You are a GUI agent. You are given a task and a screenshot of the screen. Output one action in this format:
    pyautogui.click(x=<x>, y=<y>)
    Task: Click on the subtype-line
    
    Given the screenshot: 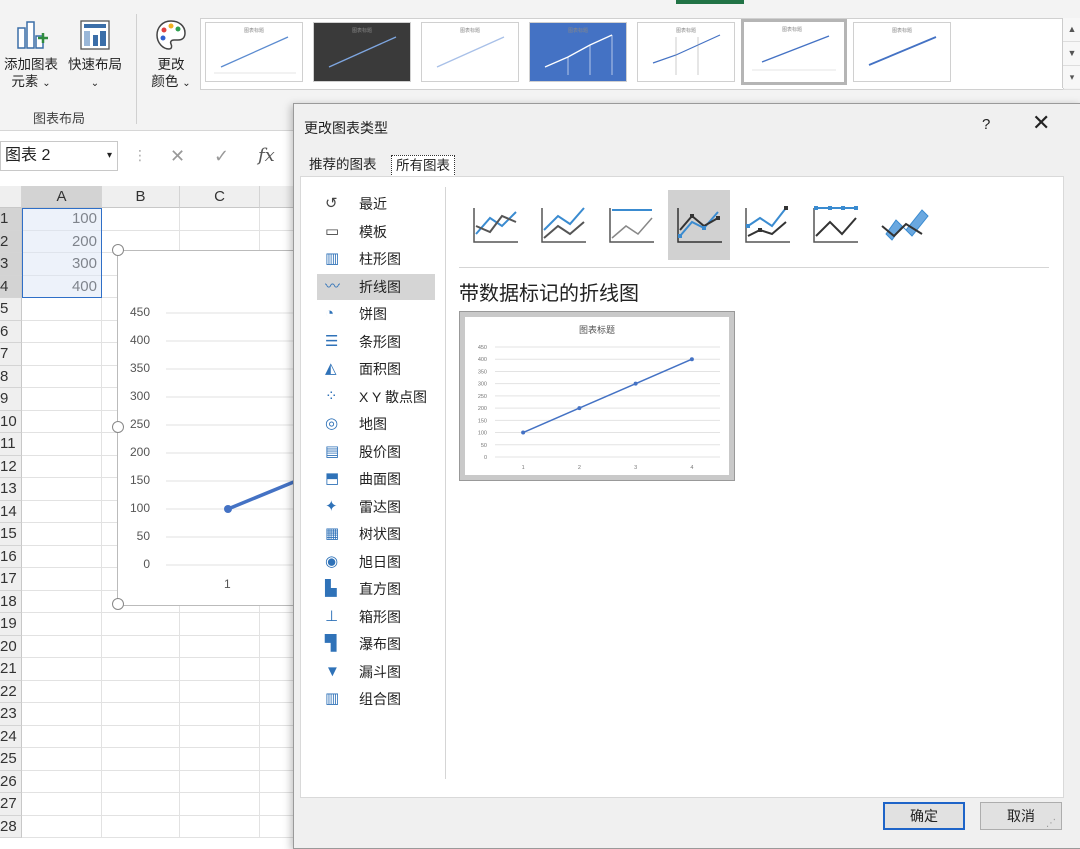 What is the action you would take?
    pyautogui.click(x=495, y=222)
    